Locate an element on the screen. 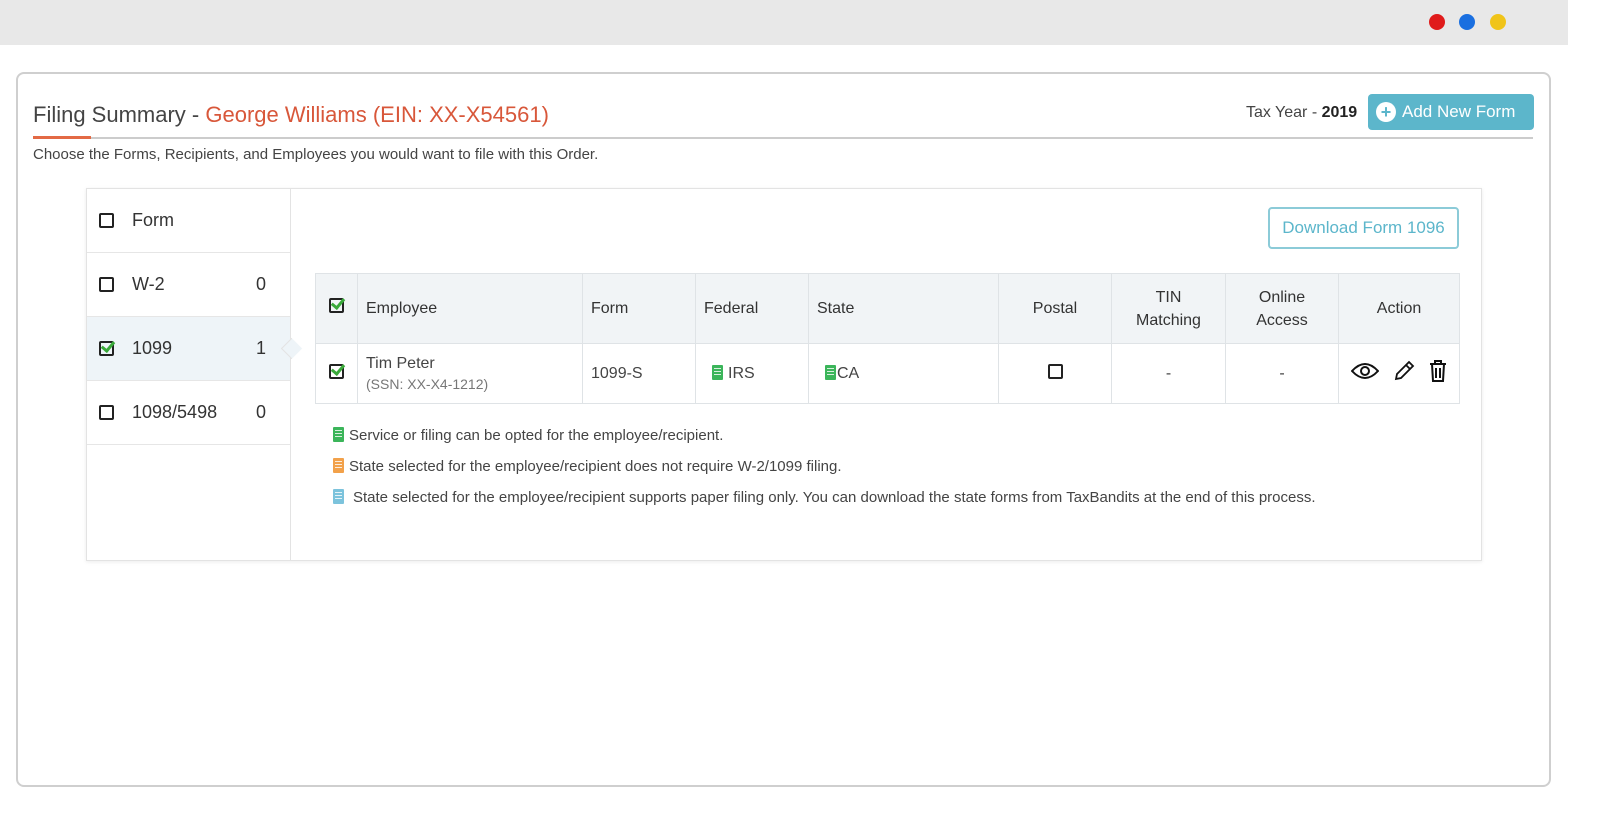 The height and width of the screenshot is (833, 1600). plus-circle-icon: + is located at coordinates (1386, 112).